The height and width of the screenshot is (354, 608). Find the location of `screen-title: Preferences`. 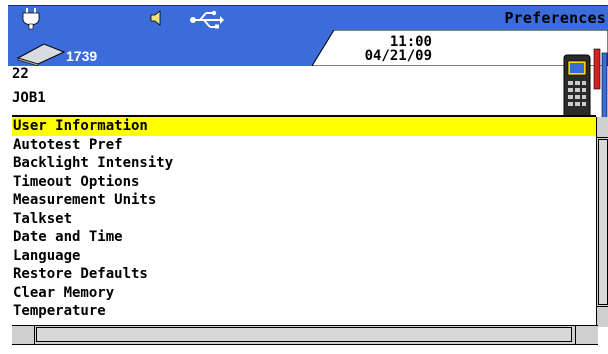

screen-title: Preferences is located at coordinates (555, 18).